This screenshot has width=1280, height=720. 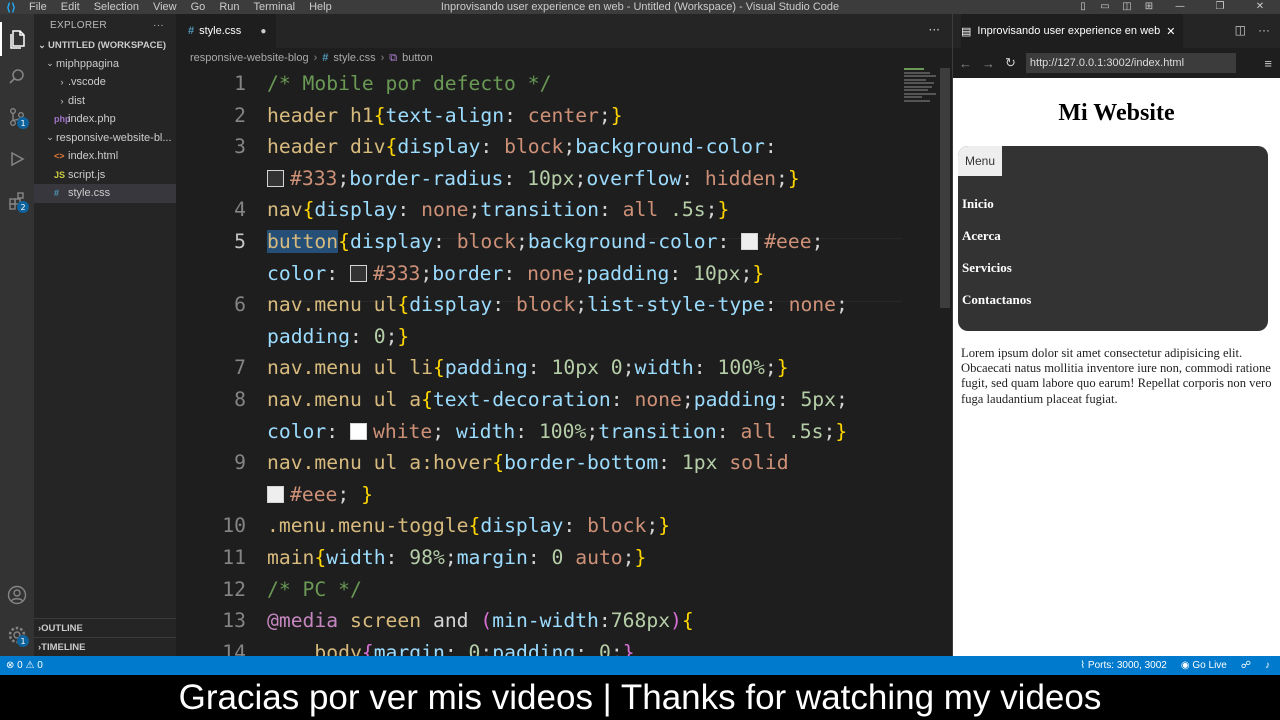 What do you see at coordinates (105, 646) in the screenshot?
I see `timeline-section: › TIMELINE` at bounding box center [105, 646].